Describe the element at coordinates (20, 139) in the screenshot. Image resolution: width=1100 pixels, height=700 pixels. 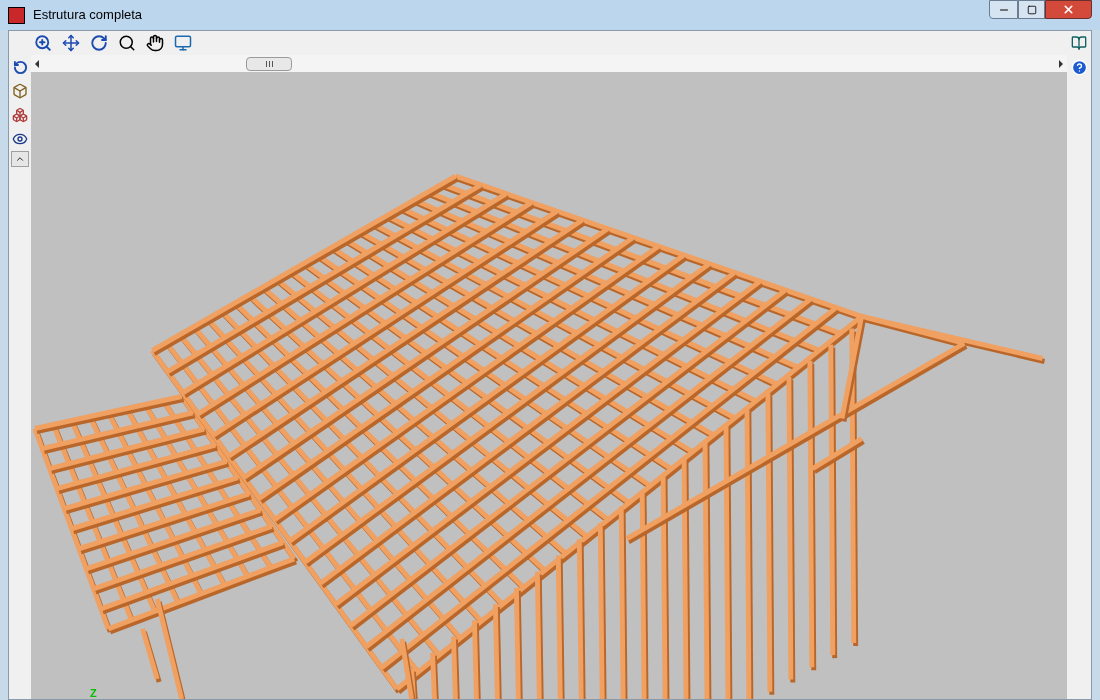
I see `eye-icon` at that location.